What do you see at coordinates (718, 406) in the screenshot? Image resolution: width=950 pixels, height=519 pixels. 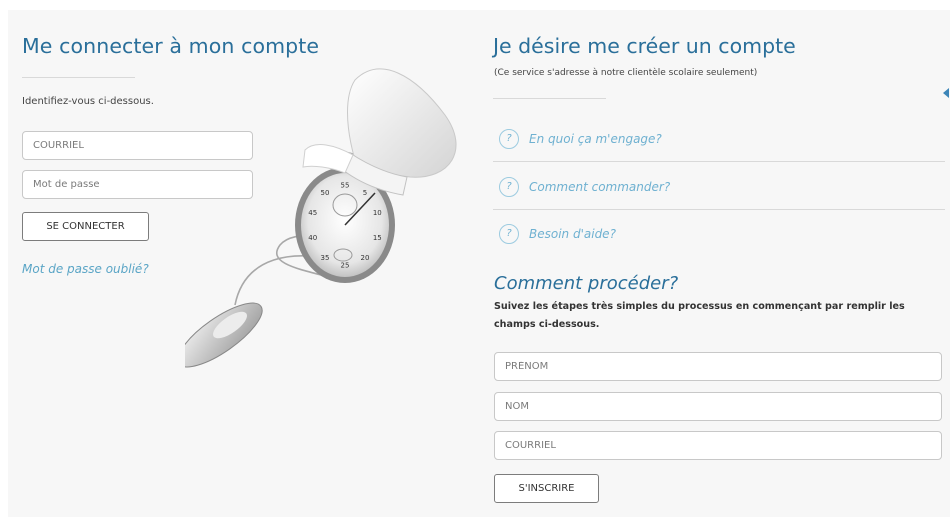 I see `lastname-input` at bounding box center [718, 406].